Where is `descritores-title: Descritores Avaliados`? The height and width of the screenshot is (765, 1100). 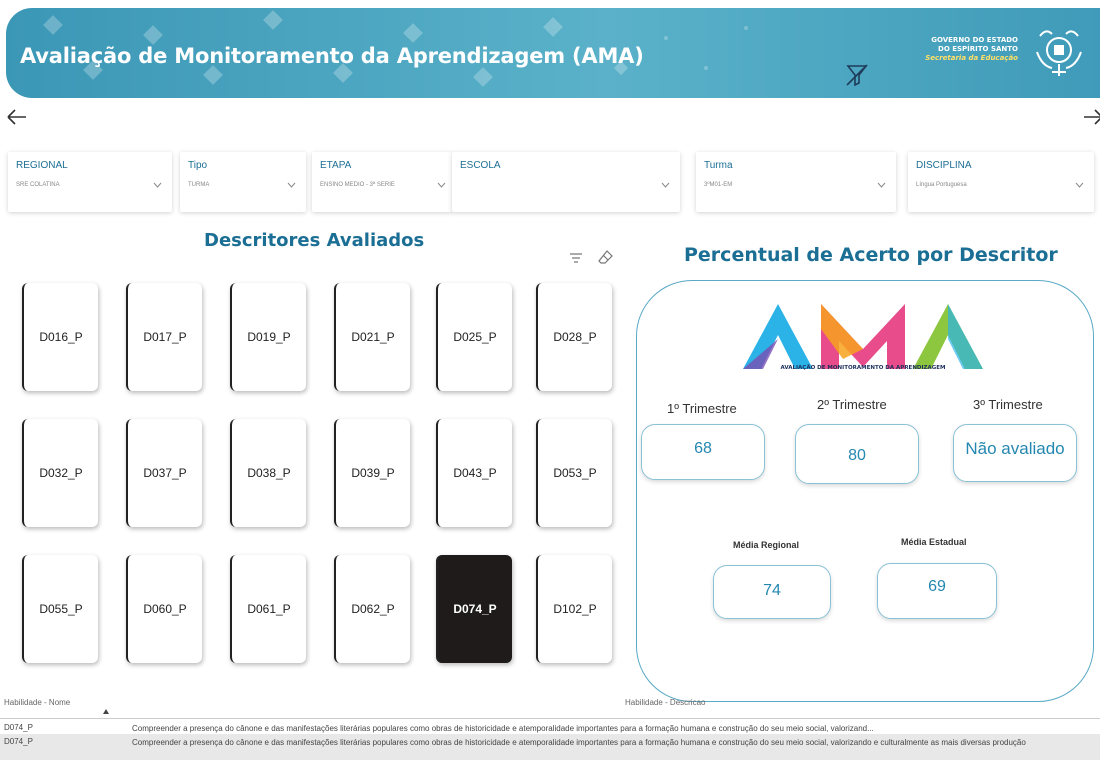
descritores-title: Descritores Avaliados is located at coordinates (314, 240).